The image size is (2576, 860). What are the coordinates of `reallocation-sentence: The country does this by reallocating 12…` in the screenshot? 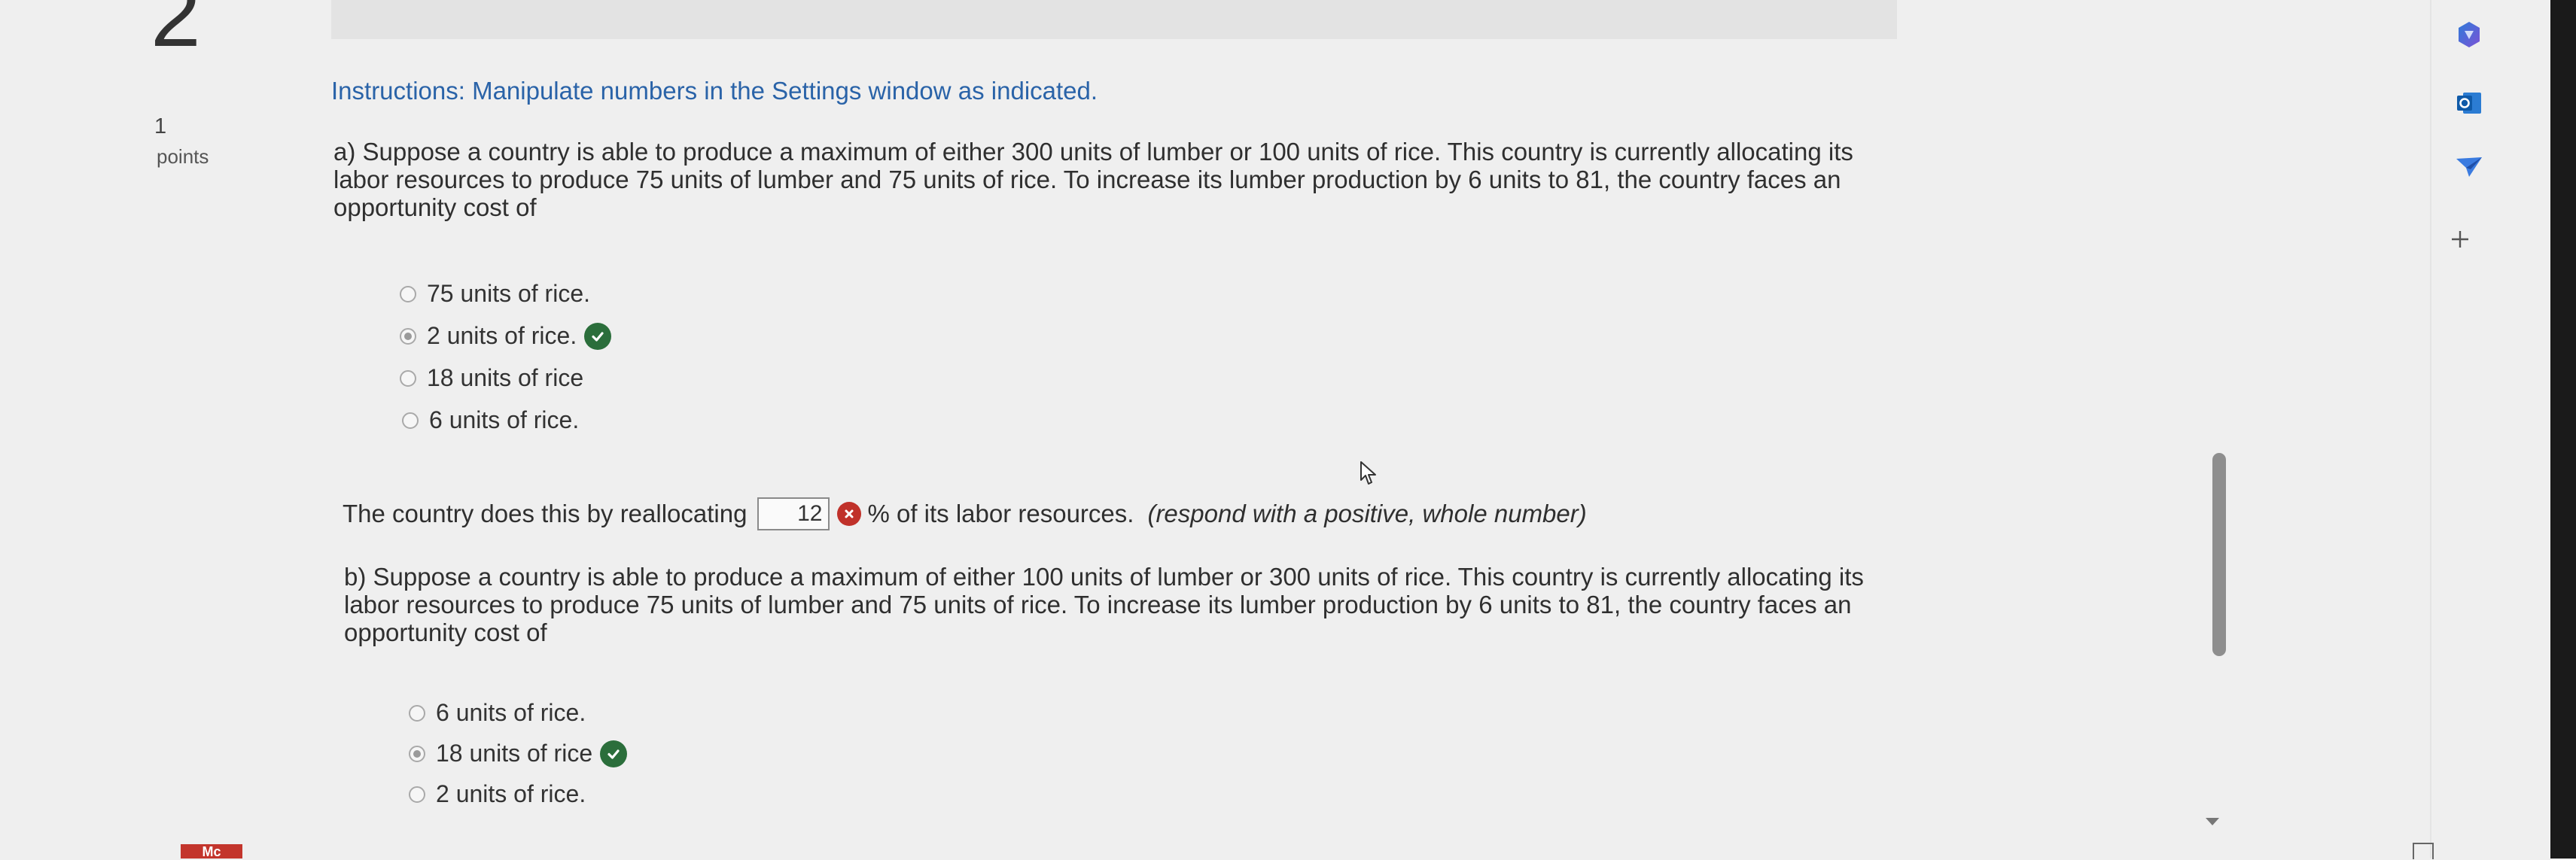 It's located at (965, 513).